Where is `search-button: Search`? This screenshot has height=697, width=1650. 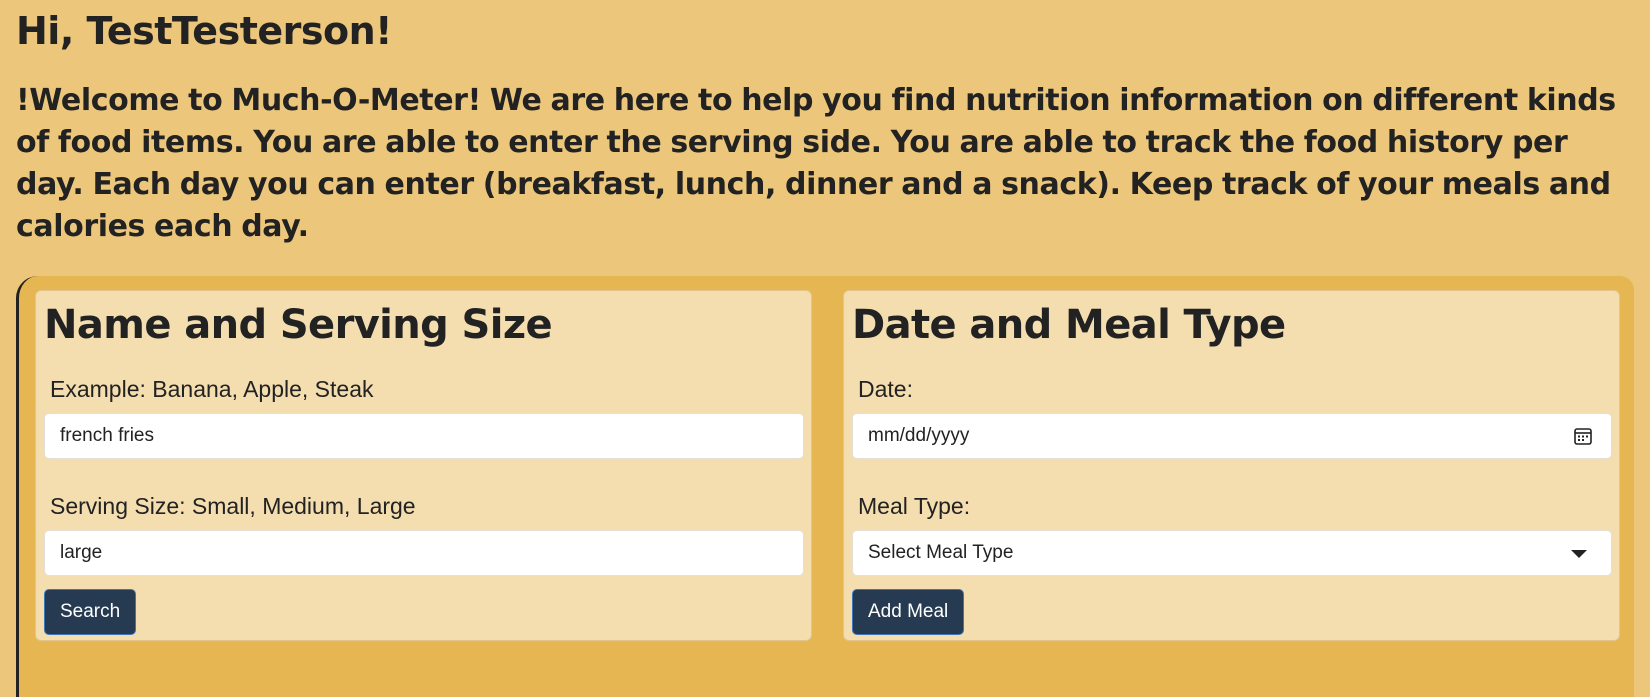
search-button: Search is located at coordinates (90, 612).